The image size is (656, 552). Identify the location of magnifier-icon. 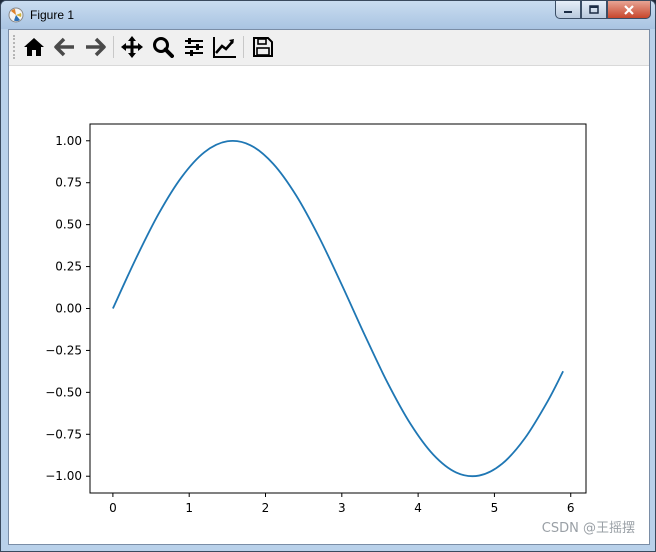
(163, 47).